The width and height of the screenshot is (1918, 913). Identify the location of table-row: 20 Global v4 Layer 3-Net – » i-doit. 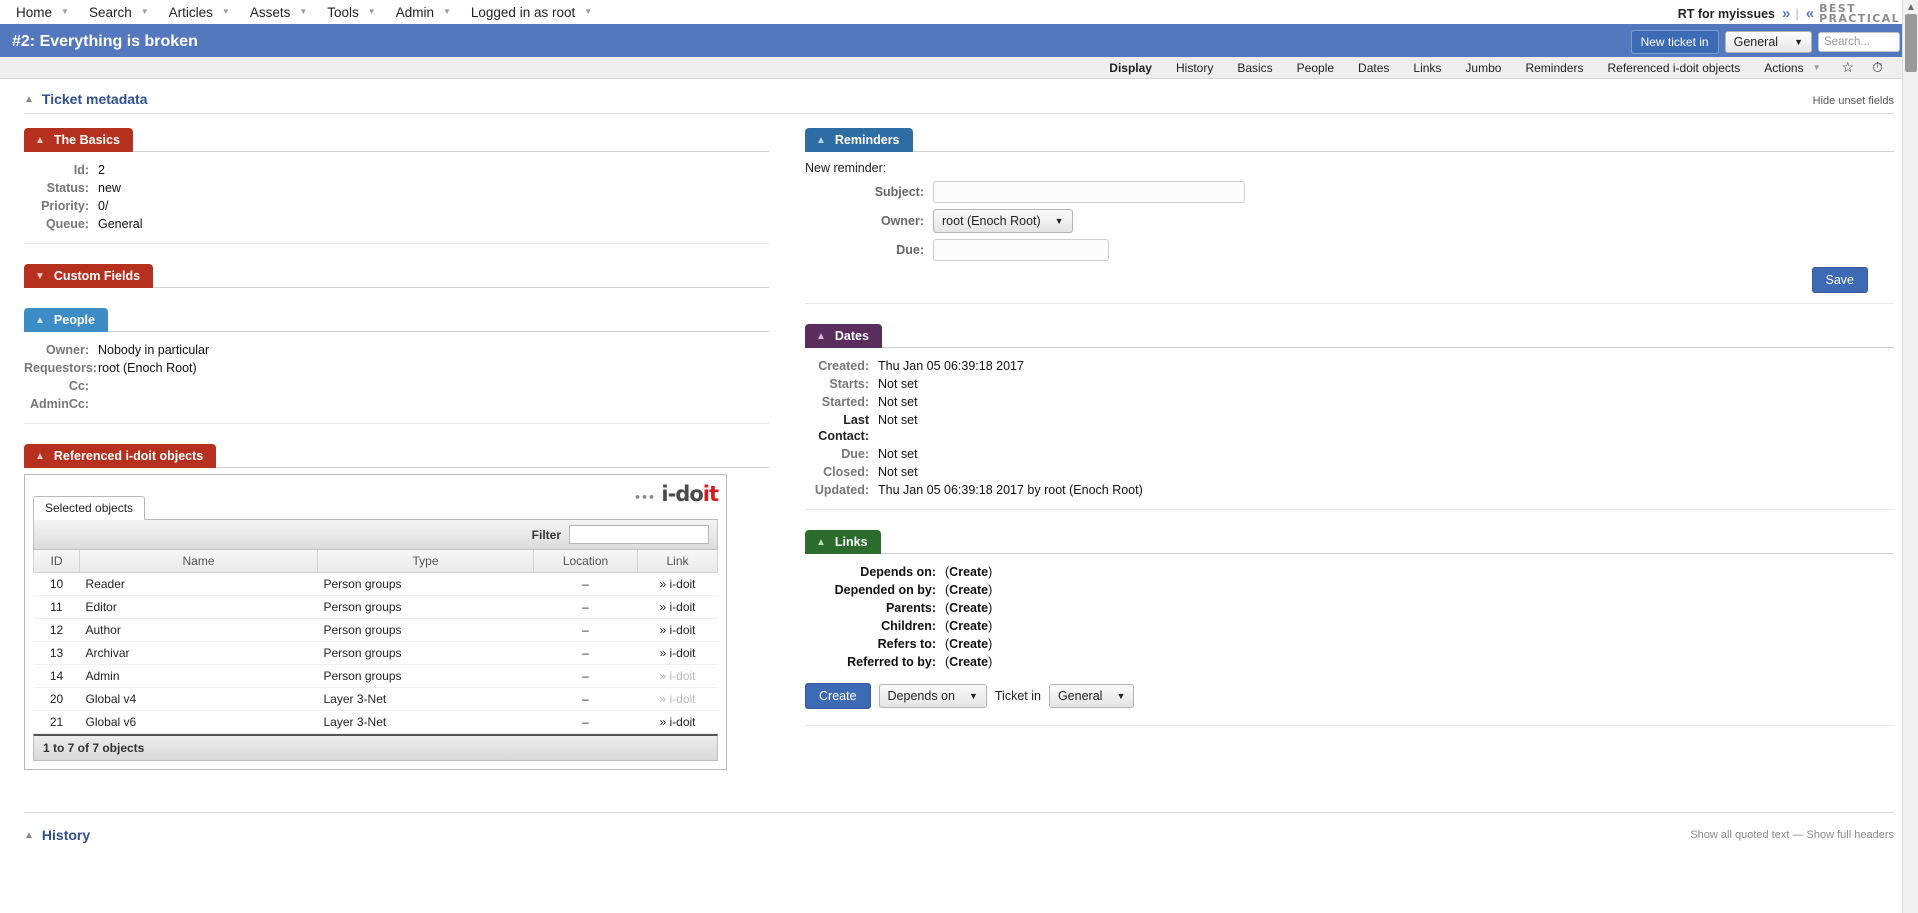
(375, 699).